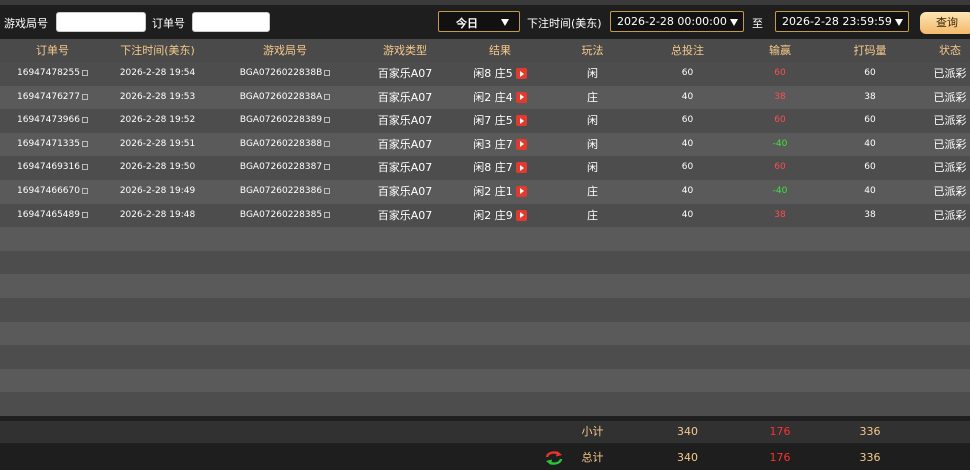  I want to click on query-button: 查询, so click(945, 23).